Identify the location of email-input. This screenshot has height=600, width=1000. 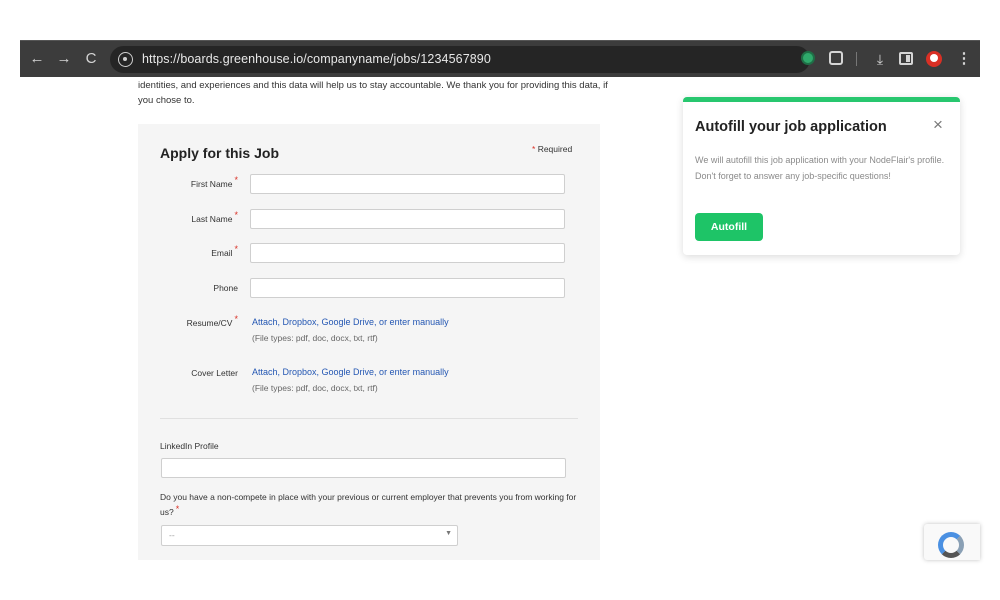
(407, 253).